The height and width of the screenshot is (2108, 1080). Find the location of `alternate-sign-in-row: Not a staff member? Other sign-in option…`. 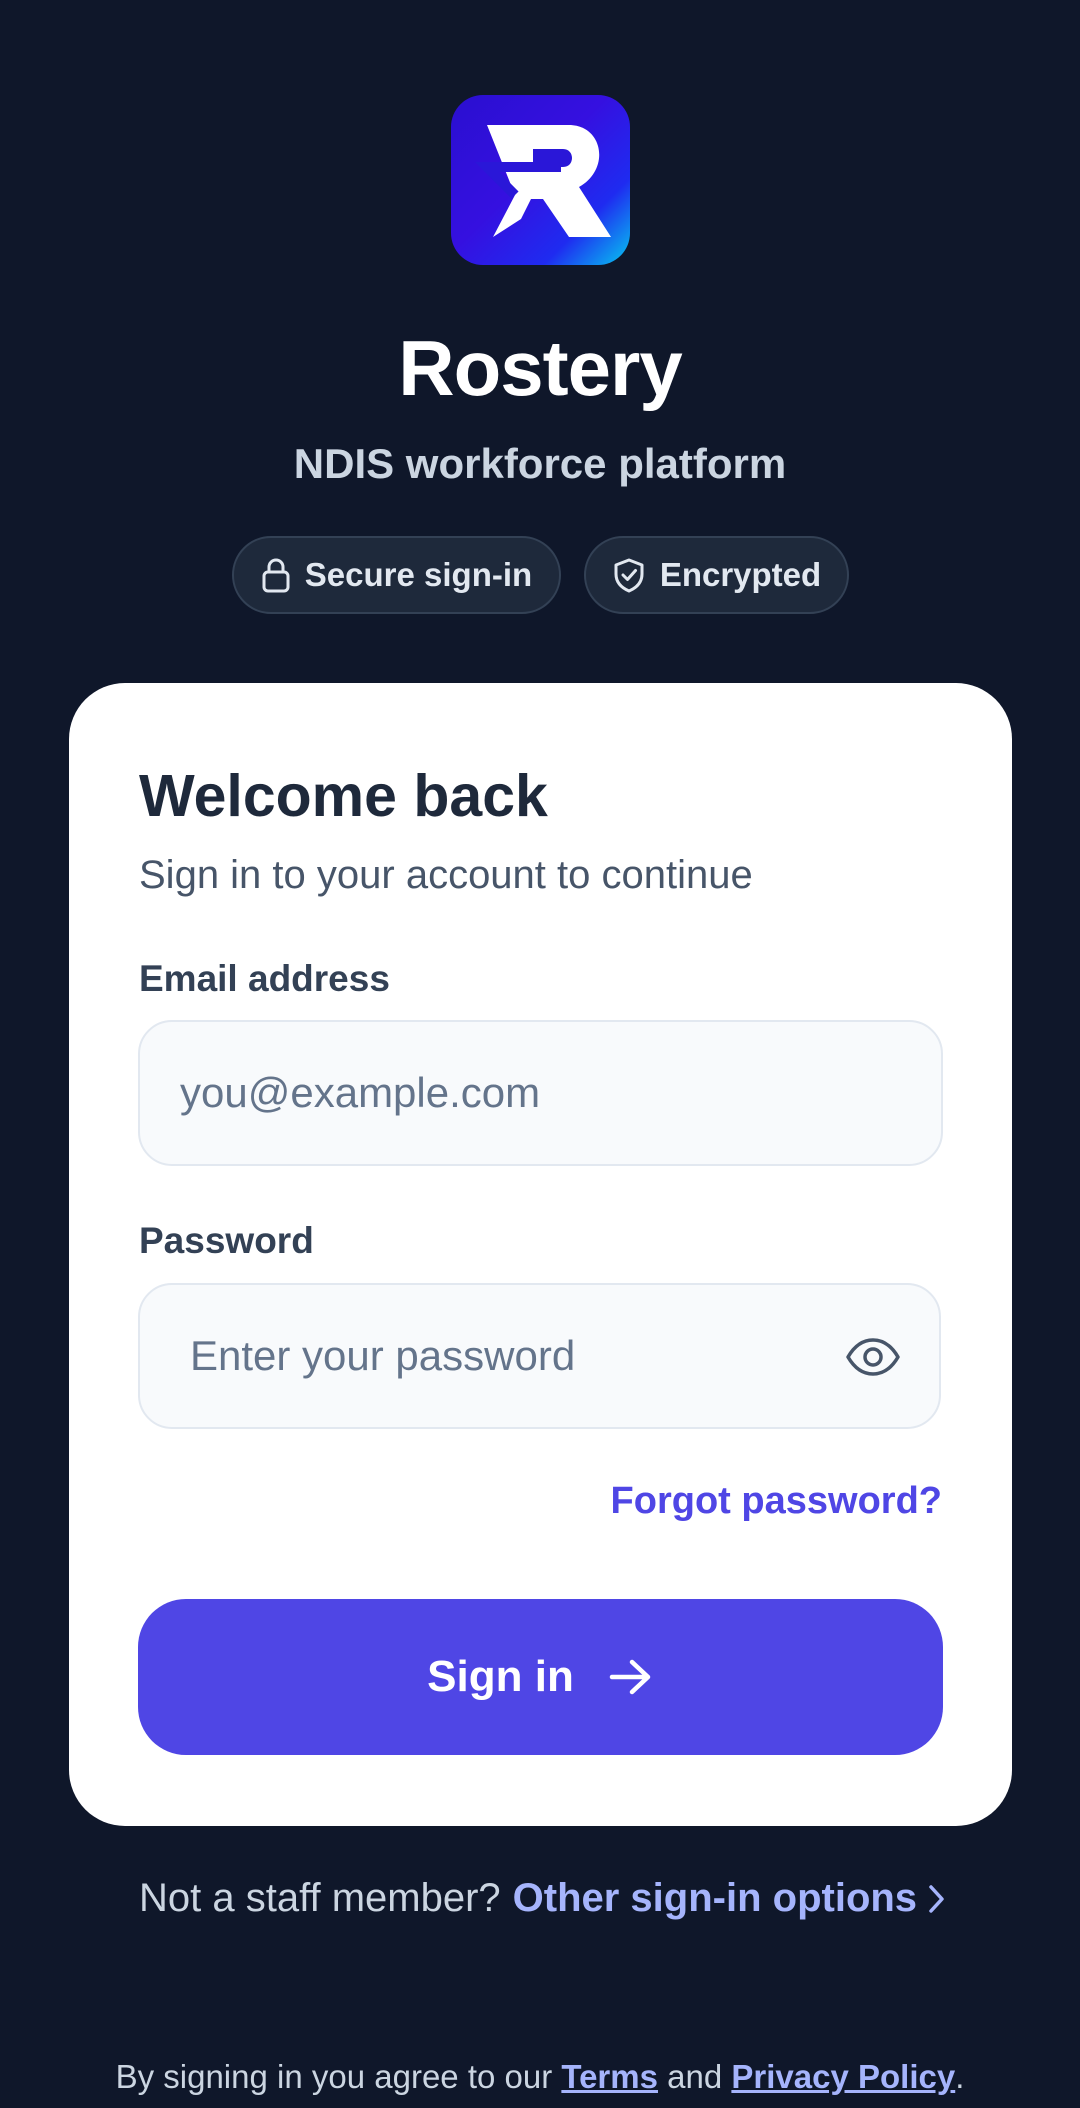

alternate-sign-in-row: Not a staff member? Other sign-in option… is located at coordinates (543, 1898).